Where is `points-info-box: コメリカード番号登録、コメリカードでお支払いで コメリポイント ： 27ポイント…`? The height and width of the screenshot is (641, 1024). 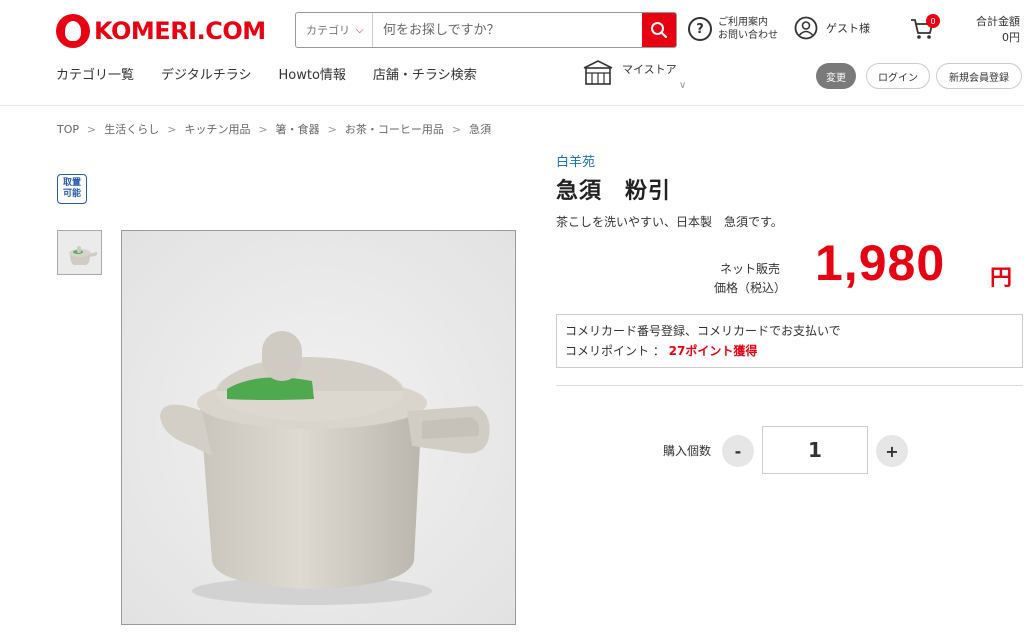
points-info-box: コメリカード番号登録、コメリカードでお支払いで コメリポイント ： 27ポイント… is located at coordinates (789, 341).